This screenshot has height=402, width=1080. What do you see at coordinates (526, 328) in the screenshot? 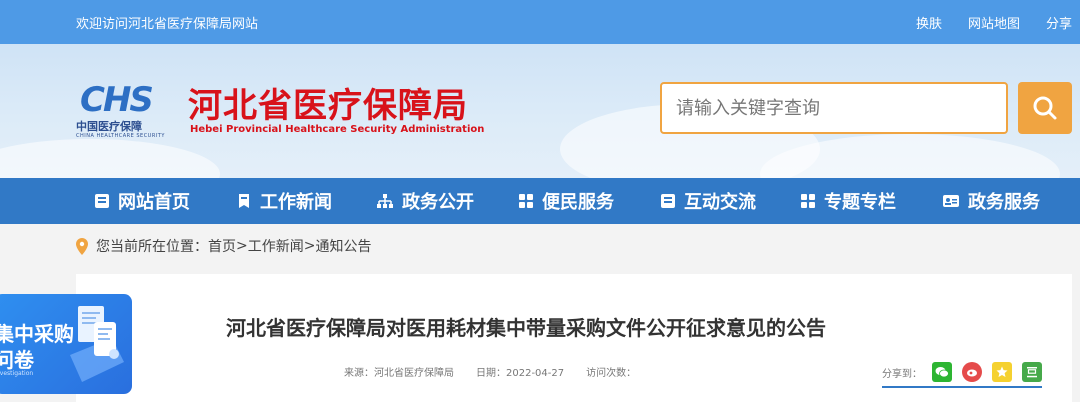
I see `article-title: 河北省医疗保障局对医用耗材集中带量采购文件公开征求意见的公告` at bounding box center [526, 328].